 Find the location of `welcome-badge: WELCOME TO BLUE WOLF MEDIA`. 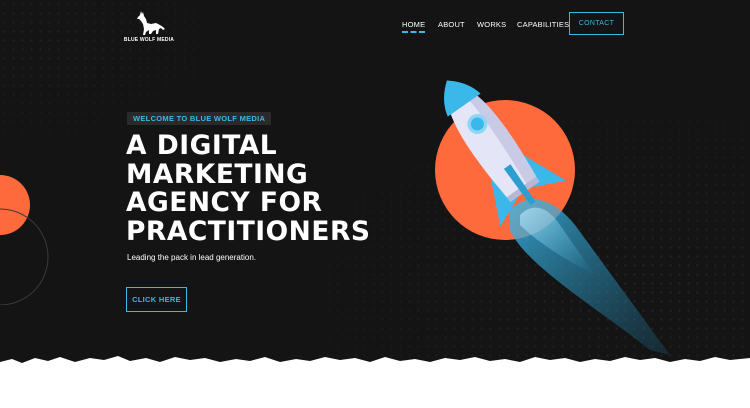

welcome-badge: WELCOME TO BLUE WOLF MEDIA is located at coordinates (199, 118).